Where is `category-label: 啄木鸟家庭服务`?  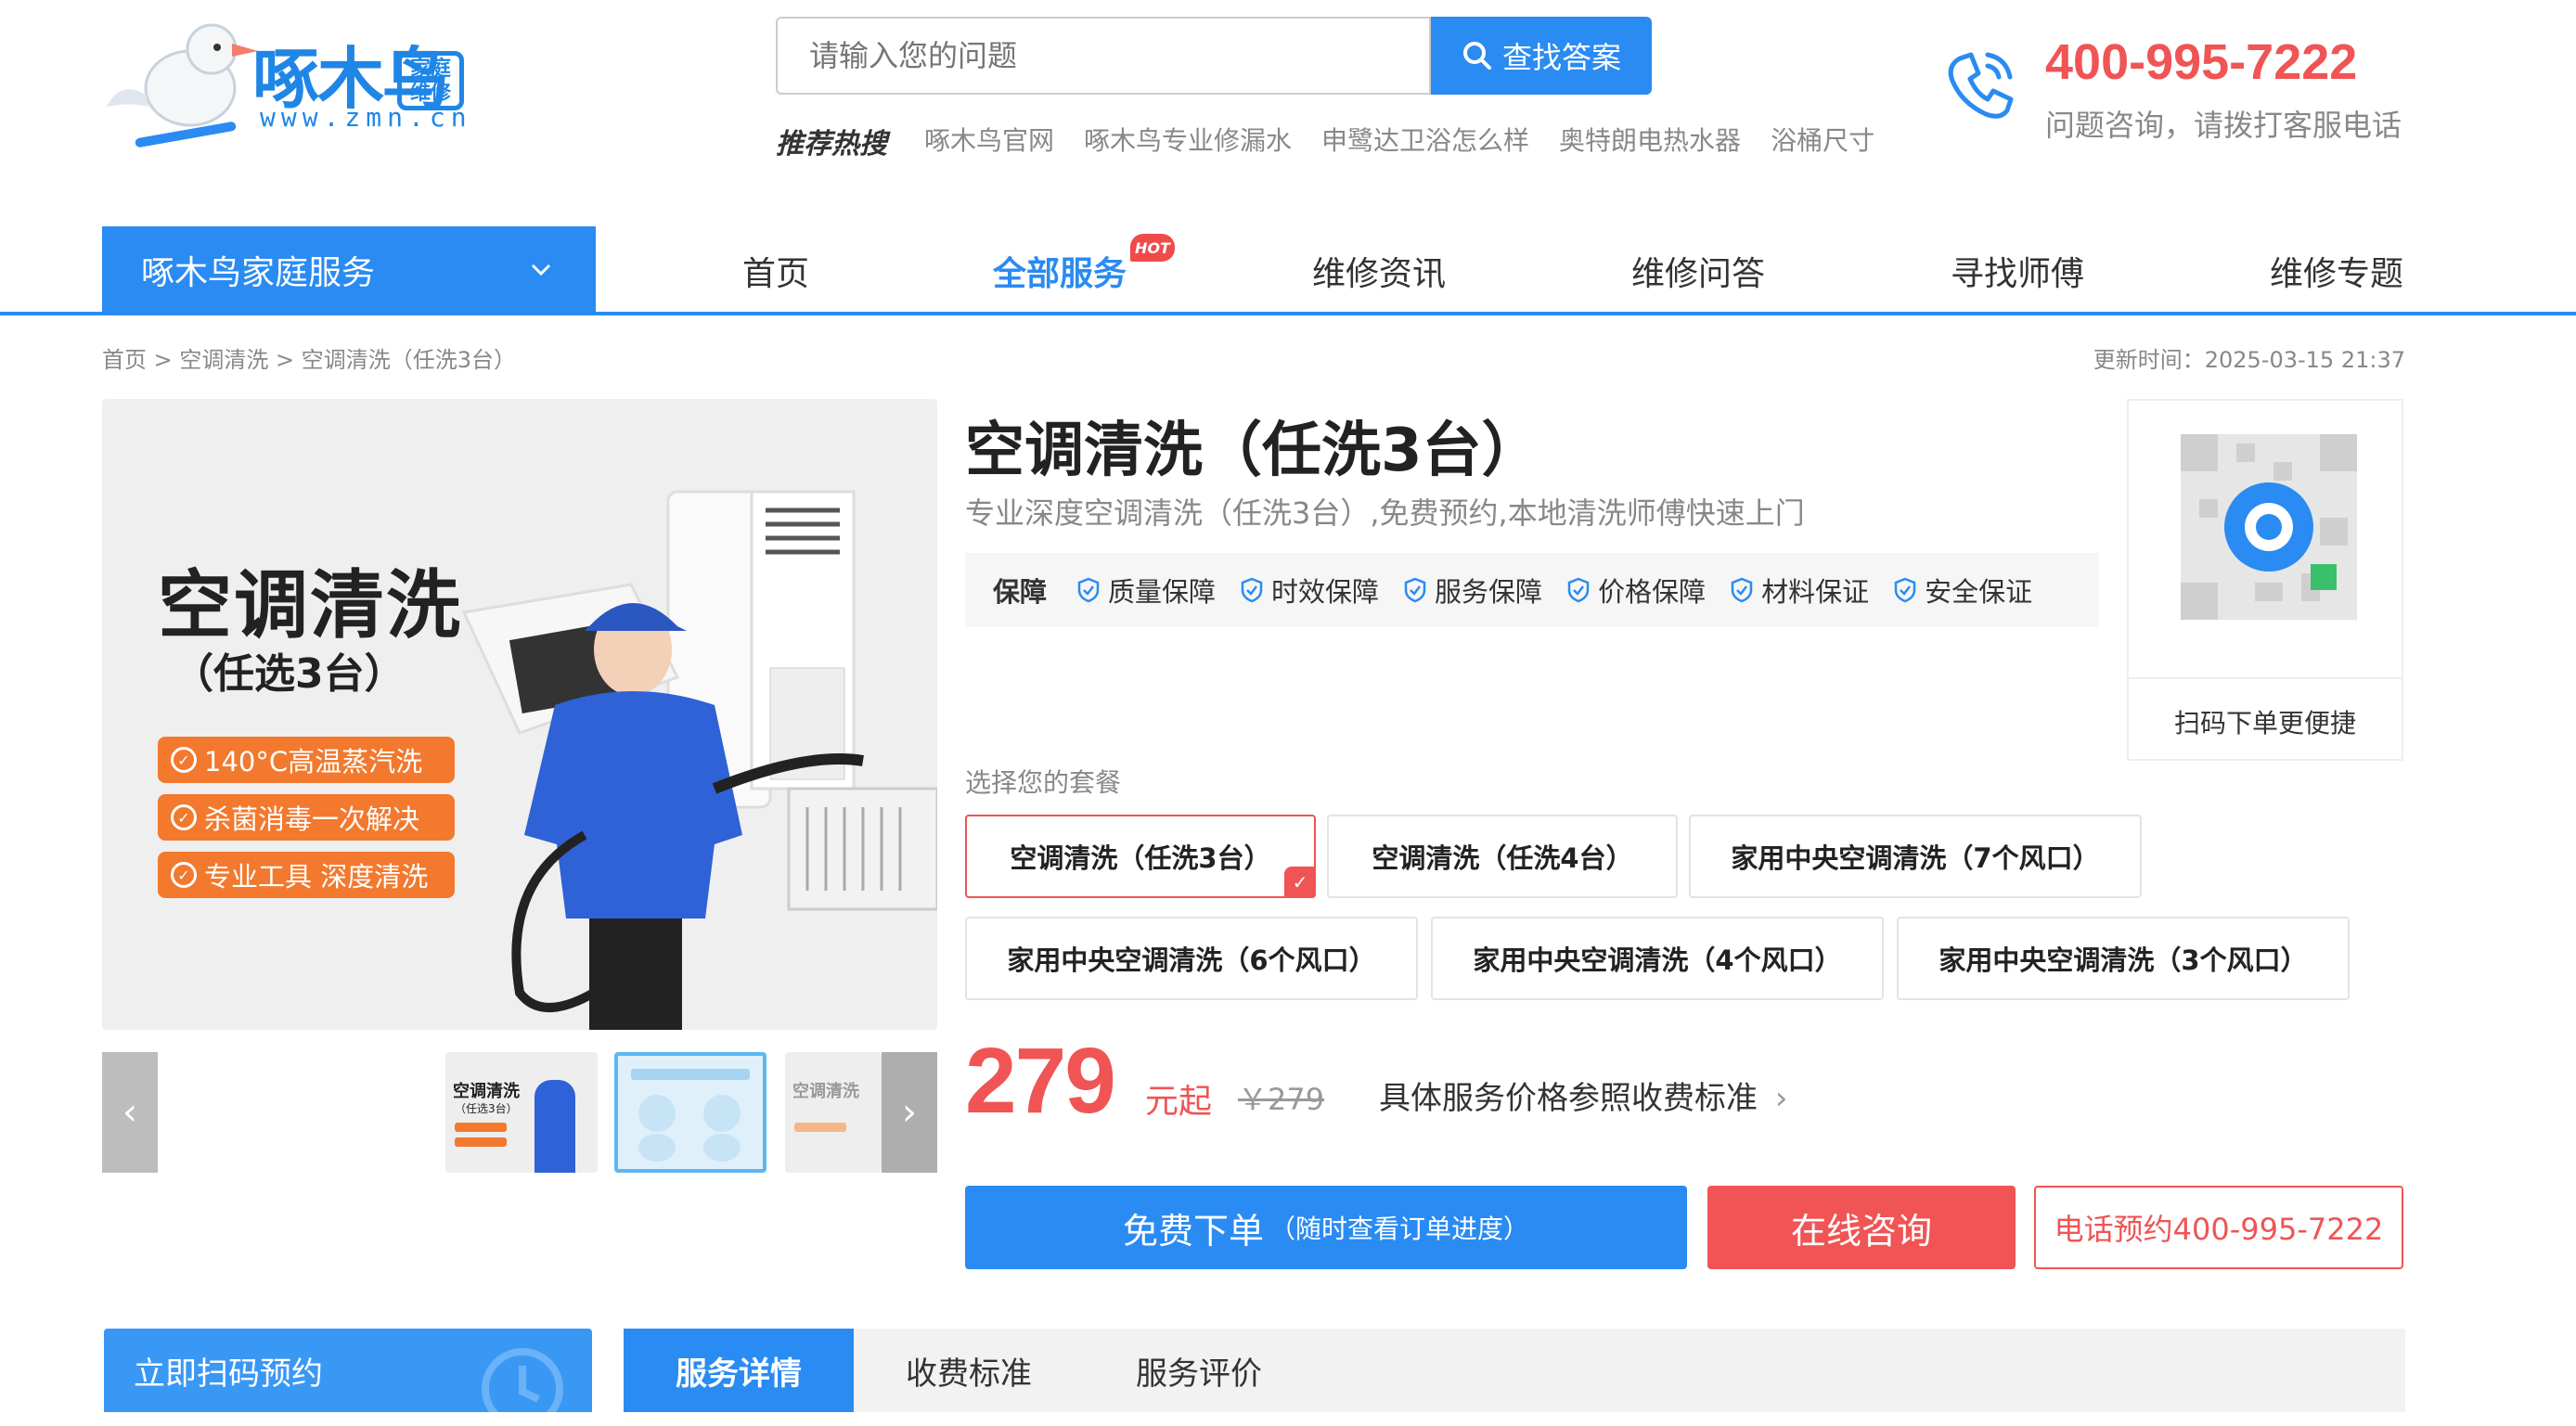
category-label: 啄木鸟家庭服务 is located at coordinates (259, 273).